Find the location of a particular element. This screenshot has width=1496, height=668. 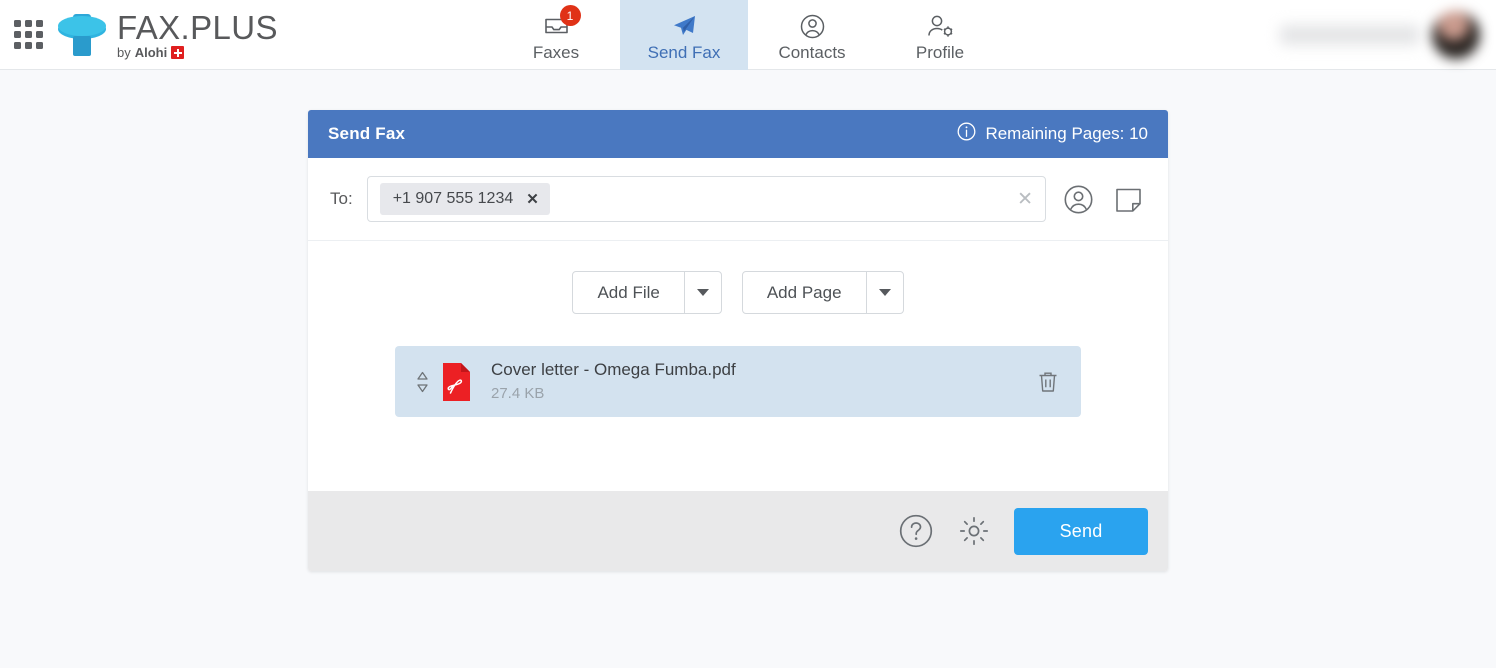

avatar is located at coordinates (1456, 35).